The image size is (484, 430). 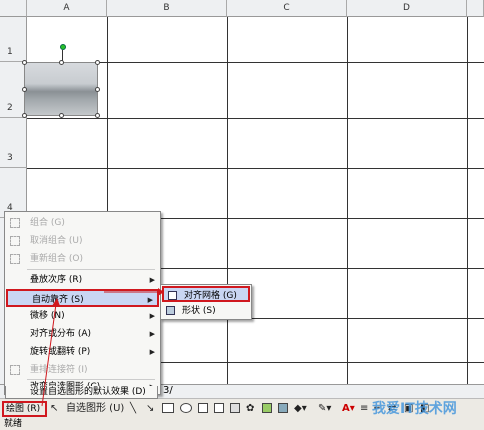 I want to click on vertical-textbox-icon, so click(x=219, y=408).